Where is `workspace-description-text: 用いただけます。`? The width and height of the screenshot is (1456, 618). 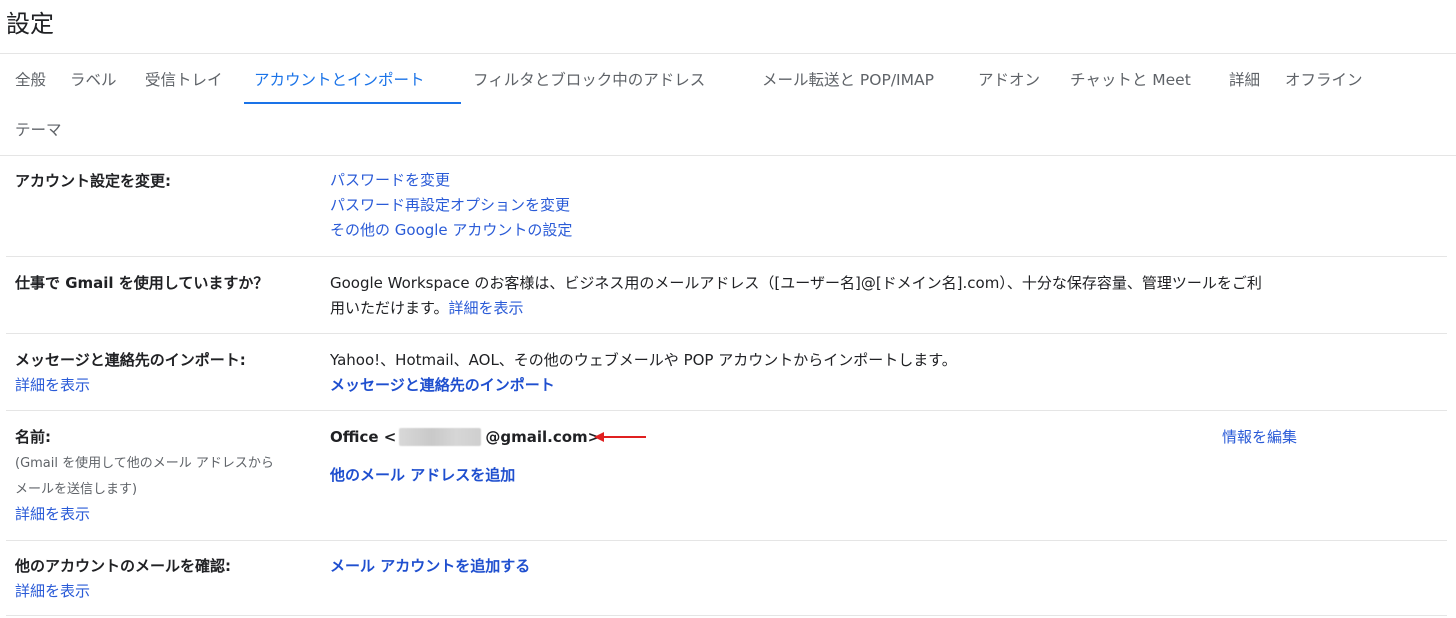
workspace-description-text: 用いただけます。 is located at coordinates (389, 308).